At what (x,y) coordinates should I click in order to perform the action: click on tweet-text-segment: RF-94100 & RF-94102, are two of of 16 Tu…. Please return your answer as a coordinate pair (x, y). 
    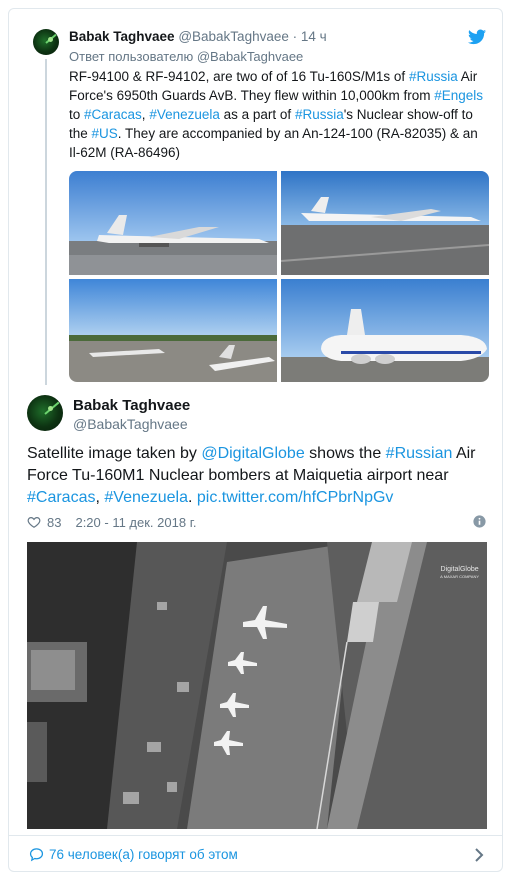
    Looking at the image, I should click on (239, 76).